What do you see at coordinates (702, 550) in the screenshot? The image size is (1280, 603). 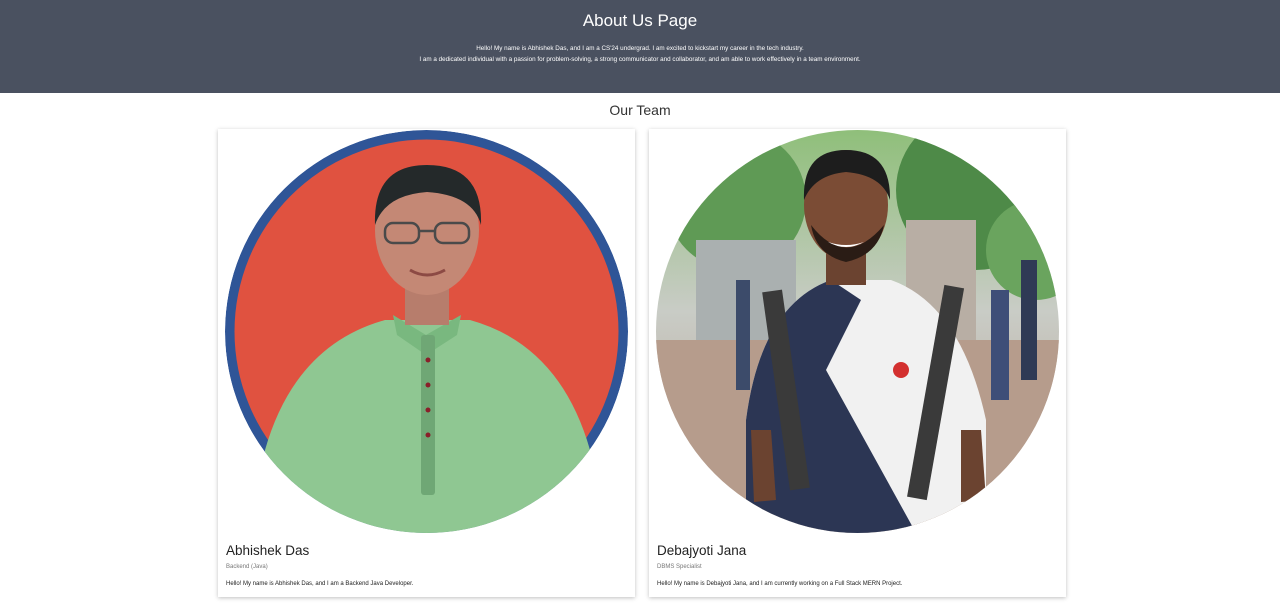 I see `member-name: Debajyoti Jana` at bounding box center [702, 550].